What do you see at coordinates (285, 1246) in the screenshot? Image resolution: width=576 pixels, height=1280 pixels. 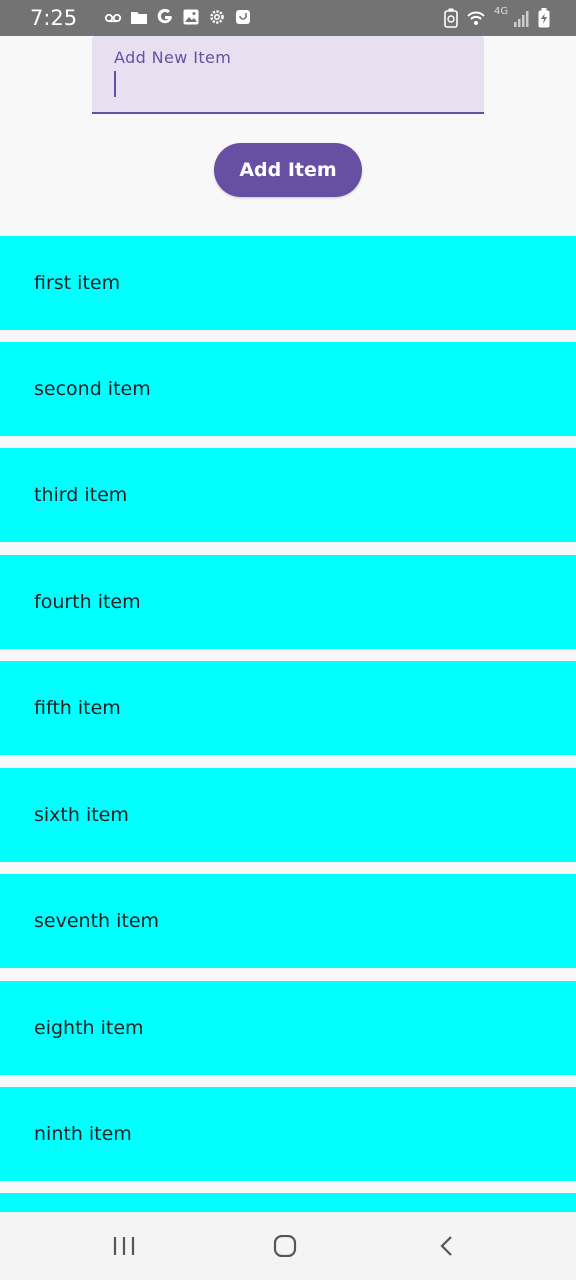 I see `home-icon` at bounding box center [285, 1246].